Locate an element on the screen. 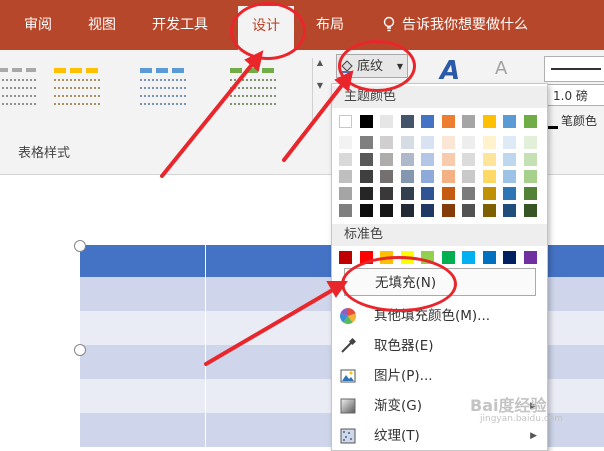  watermark-url: jingyan.baidu.com is located at coordinates (522, 419).